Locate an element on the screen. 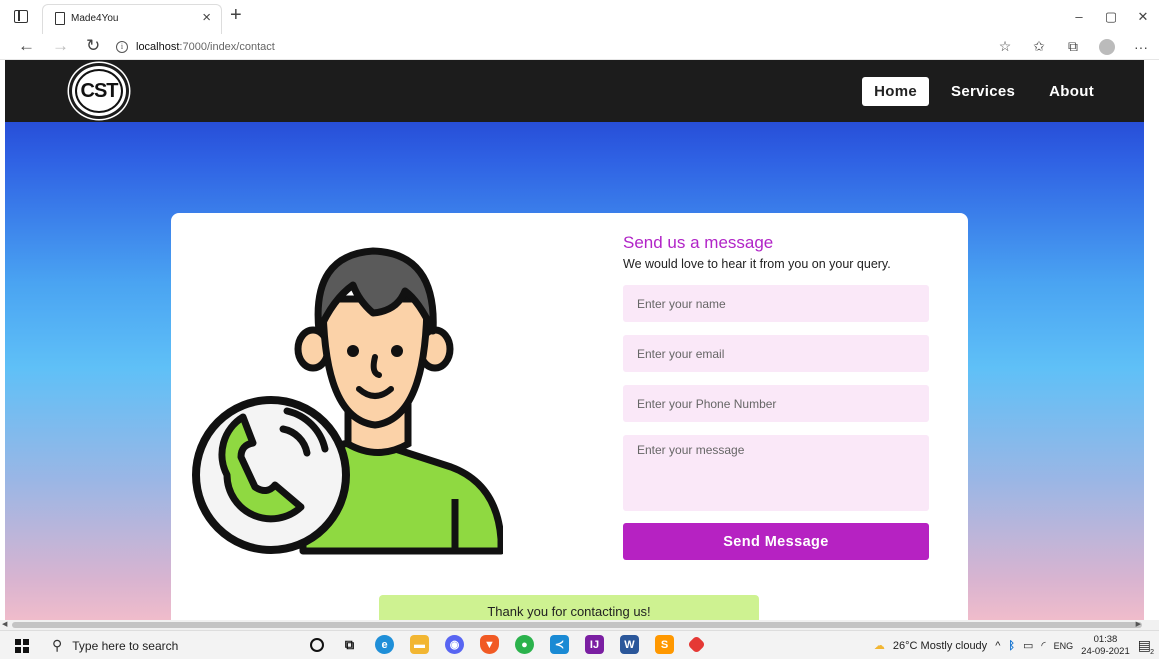 This screenshot has width=1159, height=659. phone-badge-circle is located at coordinates (271, 475).